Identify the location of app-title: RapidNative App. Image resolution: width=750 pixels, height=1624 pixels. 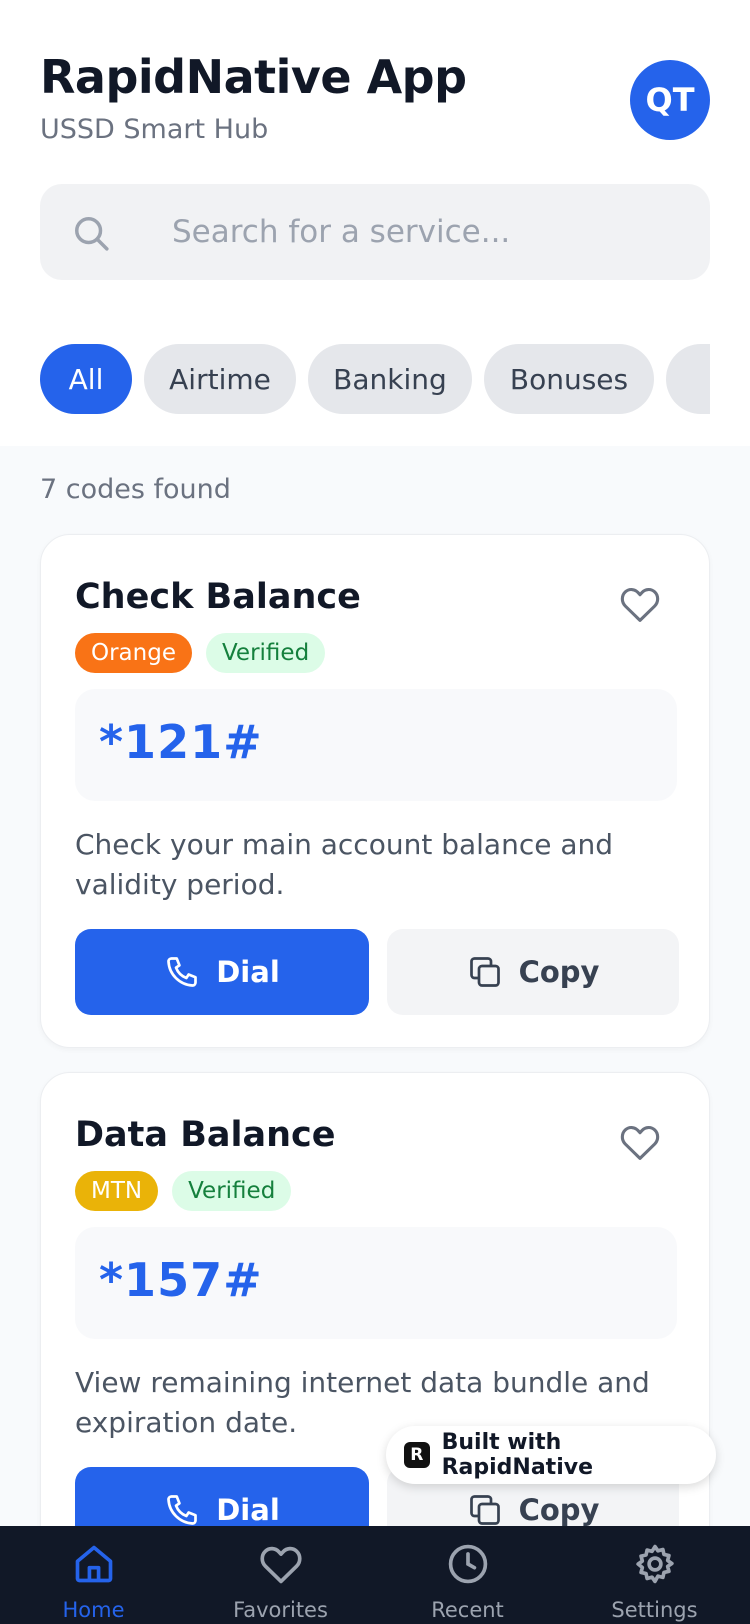
(253, 77).